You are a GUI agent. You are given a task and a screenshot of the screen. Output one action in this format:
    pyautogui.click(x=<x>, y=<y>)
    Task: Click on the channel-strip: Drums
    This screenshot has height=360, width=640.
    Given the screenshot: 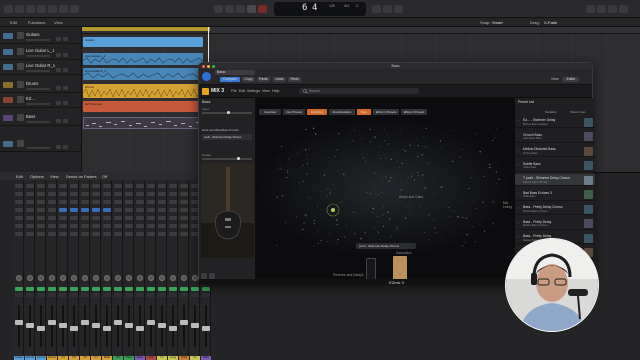 What is the action you would take?
    pyautogui.click(x=52, y=270)
    